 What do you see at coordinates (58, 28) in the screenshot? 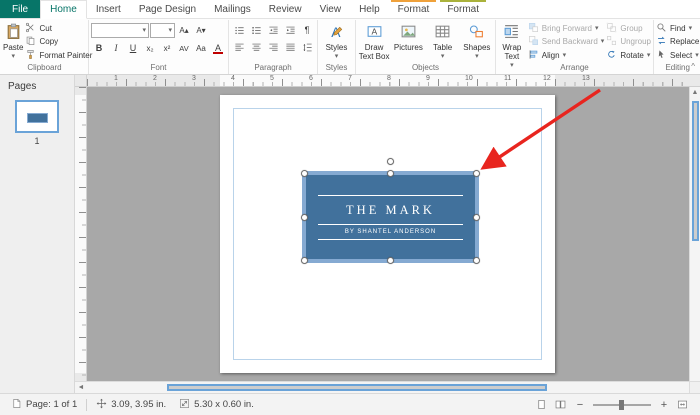
I see `cut-button: Cut` at bounding box center [58, 28].